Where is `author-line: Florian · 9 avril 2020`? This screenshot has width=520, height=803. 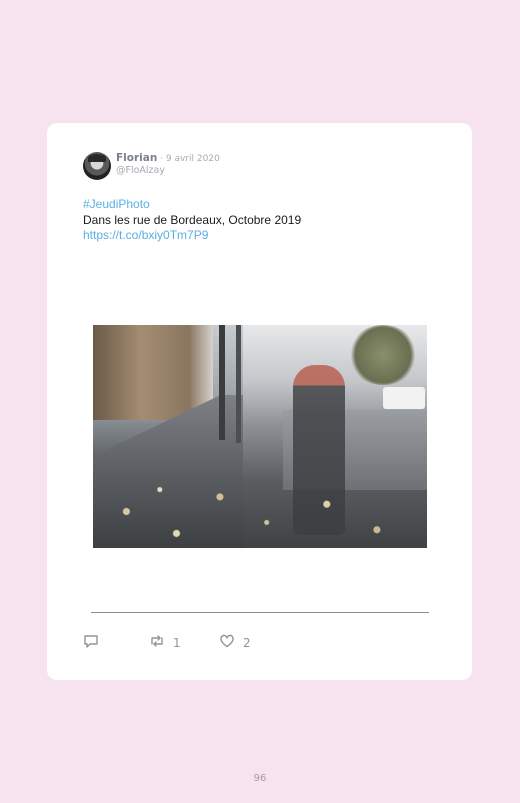
author-line: Florian · 9 avril 2020 is located at coordinates (168, 158).